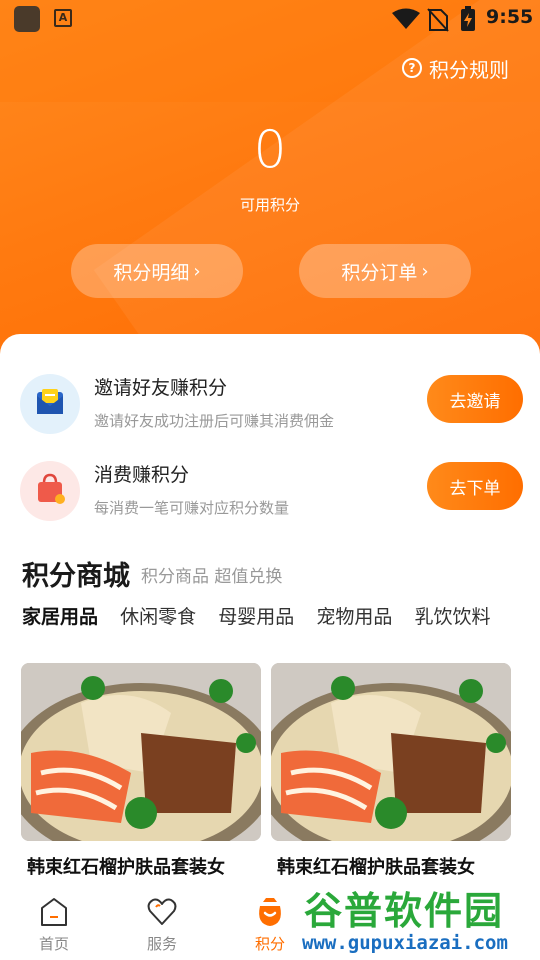 This screenshot has width=540, height=960. Describe the element at coordinates (438, 20) in the screenshot. I see `no-sim-icon` at that location.